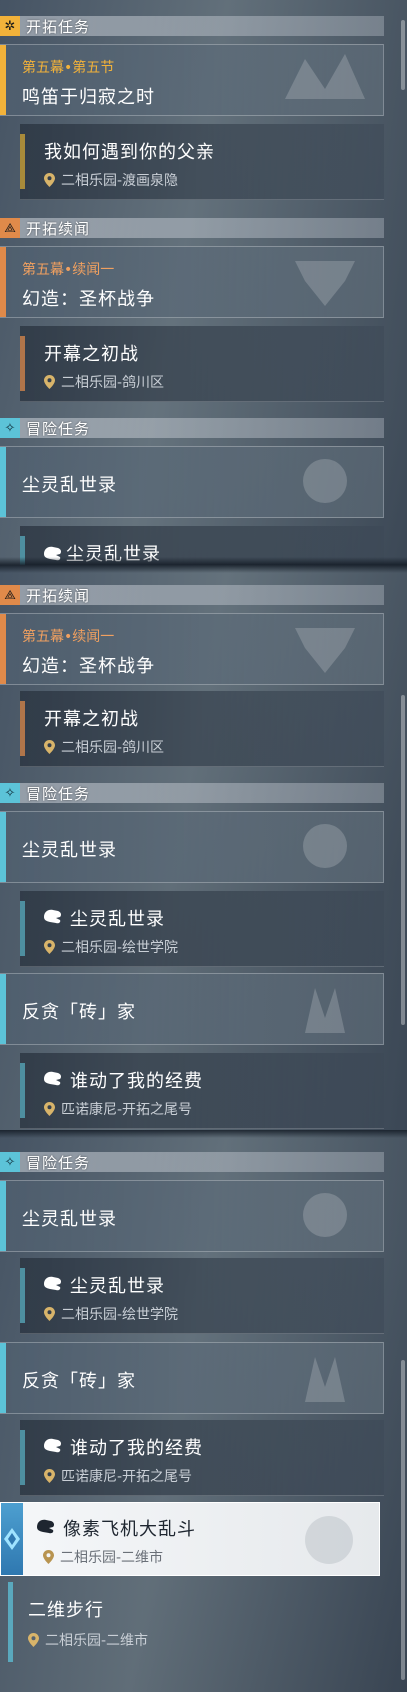 This screenshot has height=1692, width=407. I want to click on step-location: 匹诺康尼-开拓之尾号, so click(118, 1109).